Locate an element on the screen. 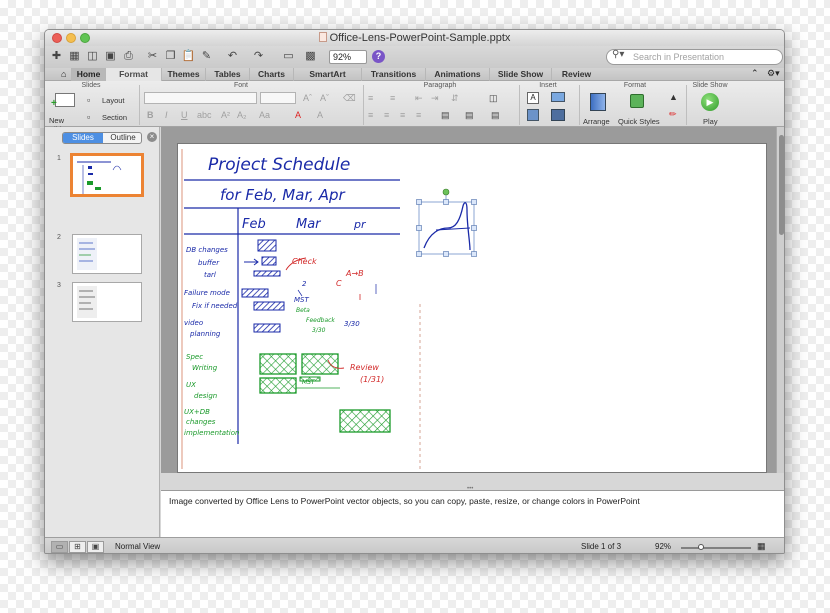 This screenshot has height=613, width=830. new-icon: ✚ is located at coordinates (56, 56).